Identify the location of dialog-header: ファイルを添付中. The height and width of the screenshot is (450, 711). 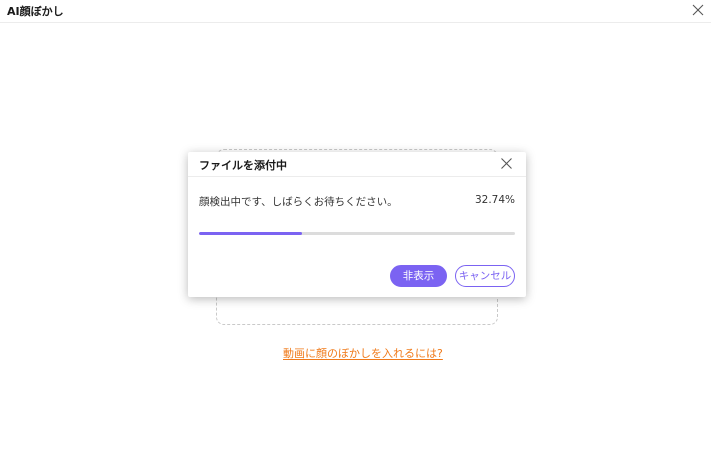
(357, 164).